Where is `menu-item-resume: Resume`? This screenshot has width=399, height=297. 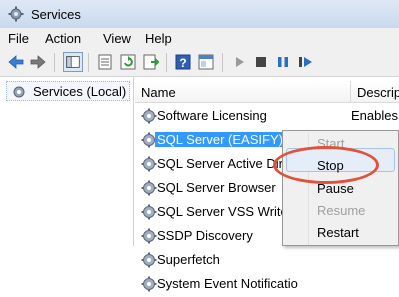
menu-item-resume: Resume is located at coordinates (341, 210).